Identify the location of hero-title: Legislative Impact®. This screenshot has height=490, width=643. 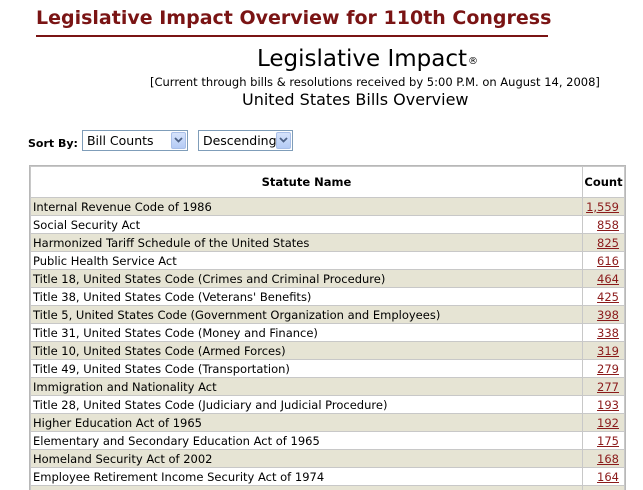
(367, 59).